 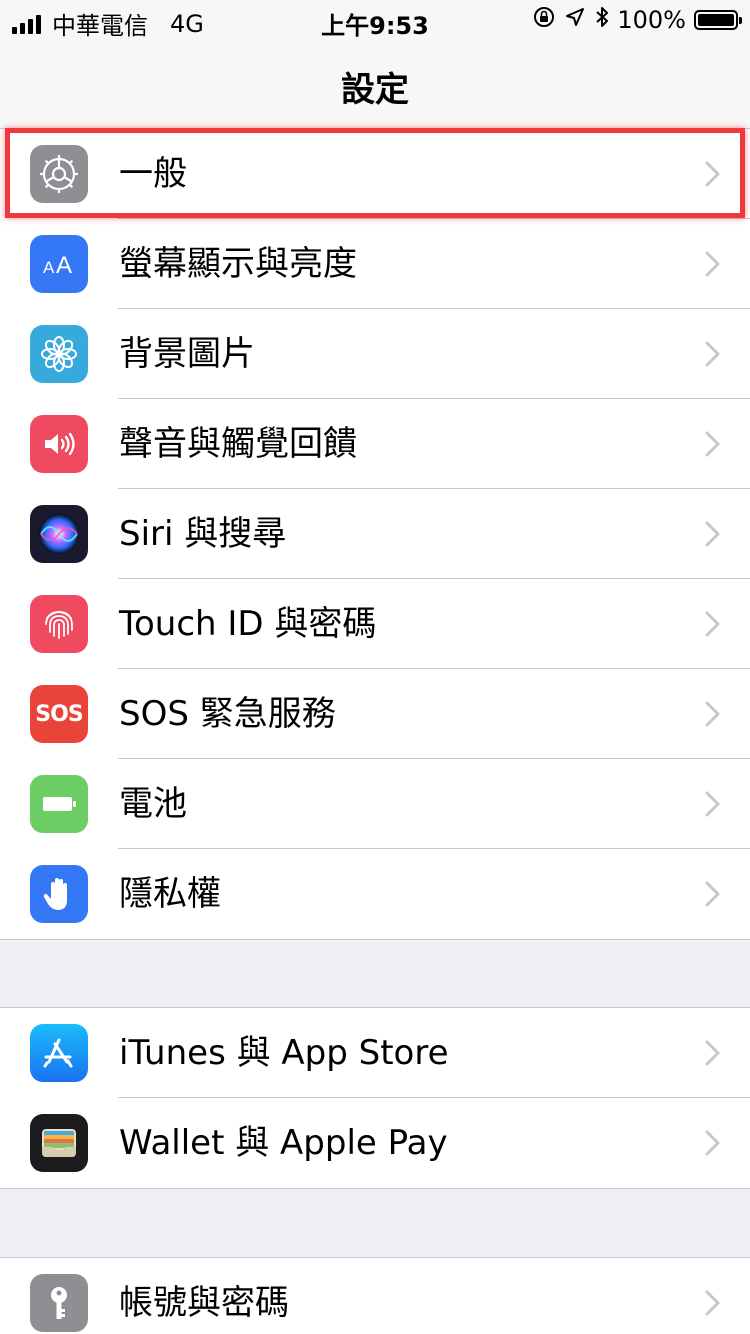 I want to click on settings-row-privacy: 隱私權, so click(x=375, y=894).